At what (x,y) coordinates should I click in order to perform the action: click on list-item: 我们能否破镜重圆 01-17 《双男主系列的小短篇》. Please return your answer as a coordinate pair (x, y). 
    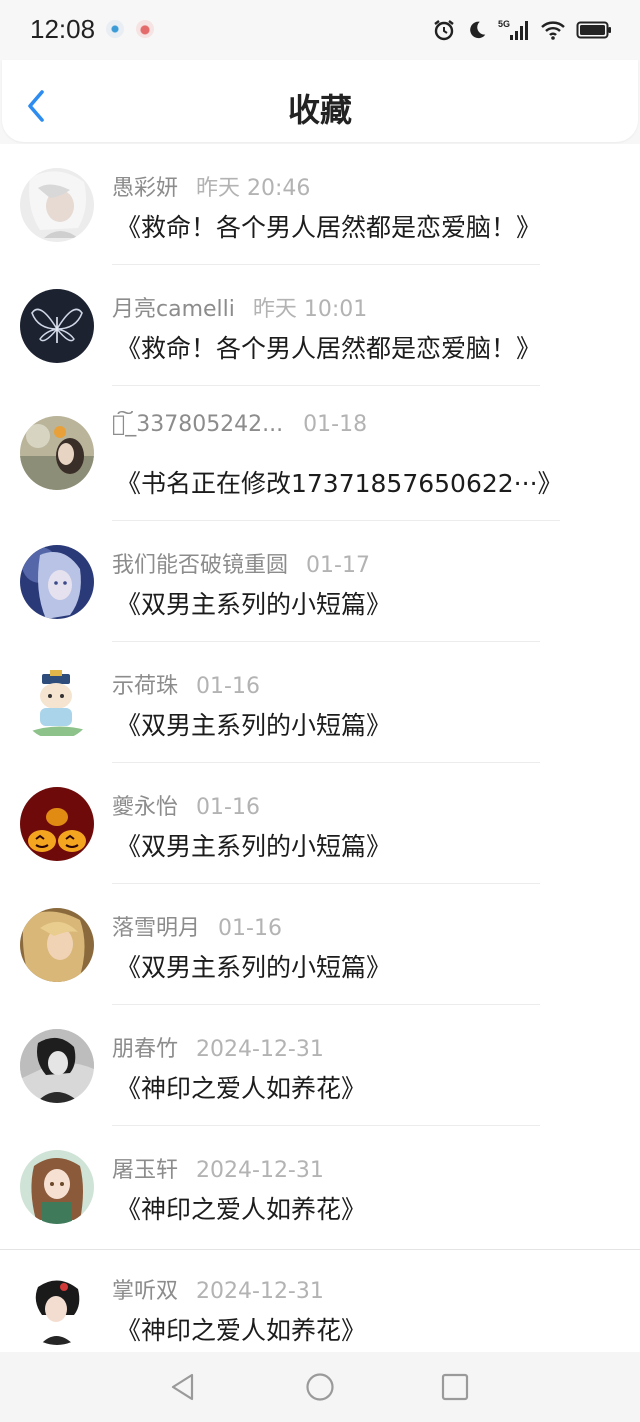
    Looking at the image, I should click on (320, 581).